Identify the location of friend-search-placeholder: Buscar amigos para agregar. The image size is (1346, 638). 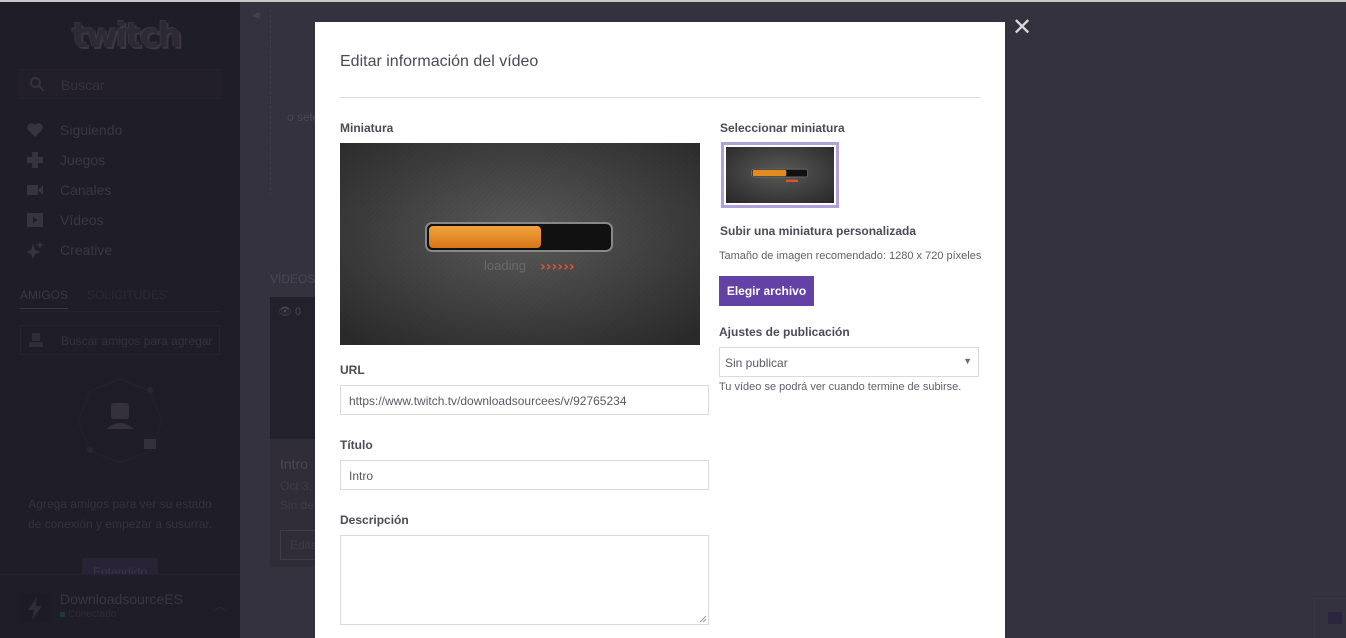
(137, 341).